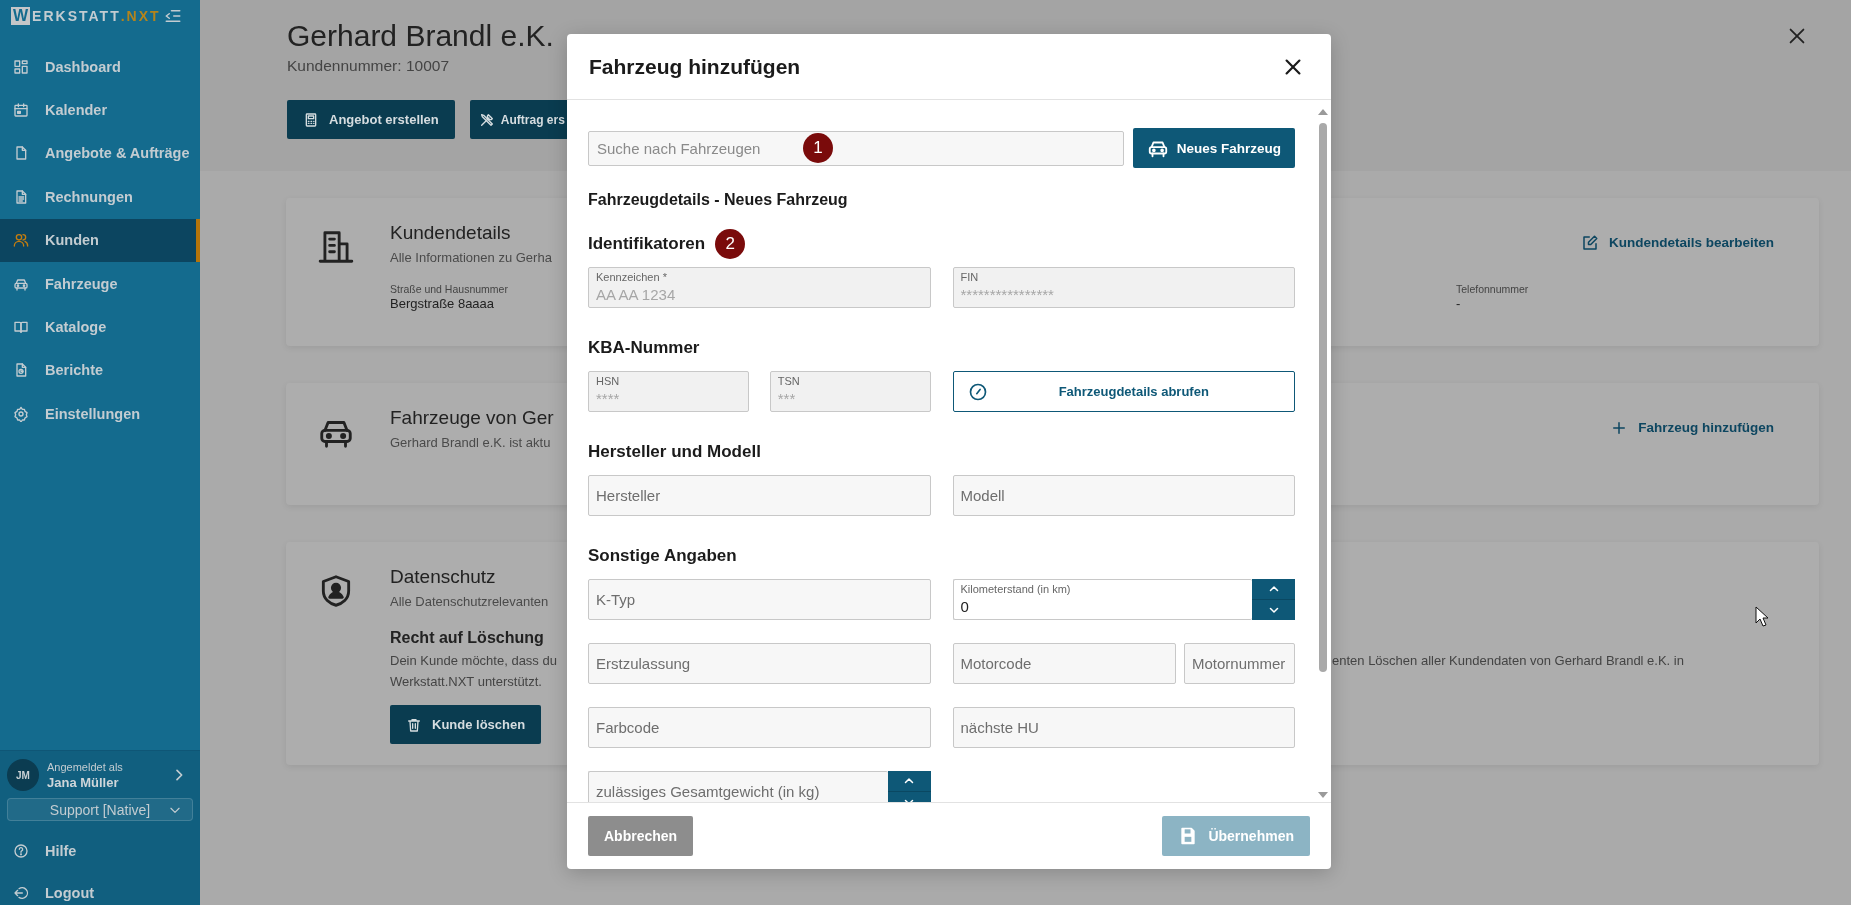 This screenshot has width=1851, height=905. What do you see at coordinates (100, 414) in the screenshot?
I see `sidebar-item: Einstellungen` at bounding box center [100, 414].